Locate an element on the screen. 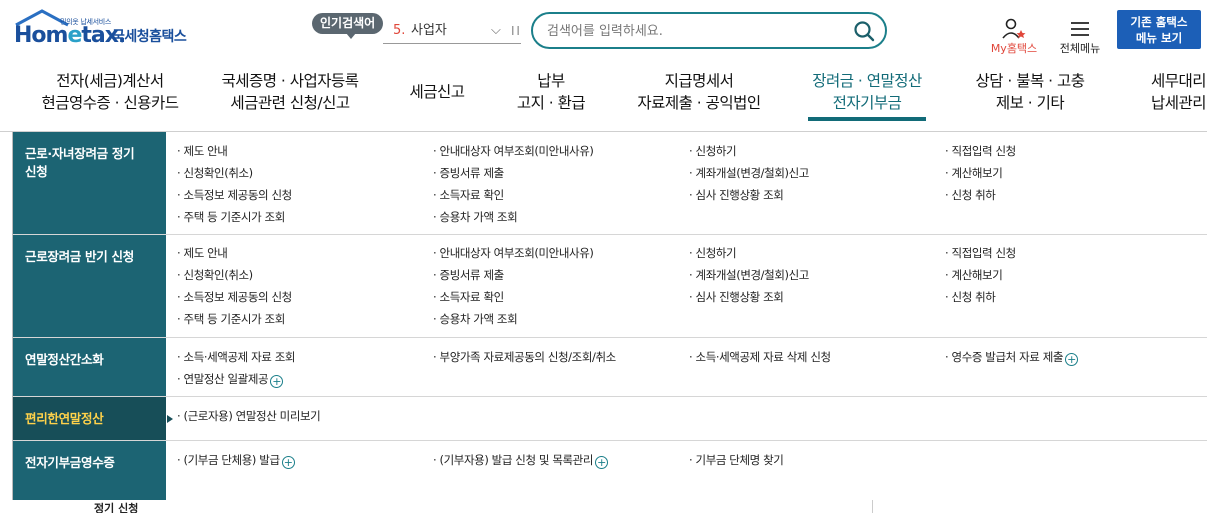 The image size is (1207, 513). group-title-line1: 연말정산간소화 is located at coordinates (64, 359).